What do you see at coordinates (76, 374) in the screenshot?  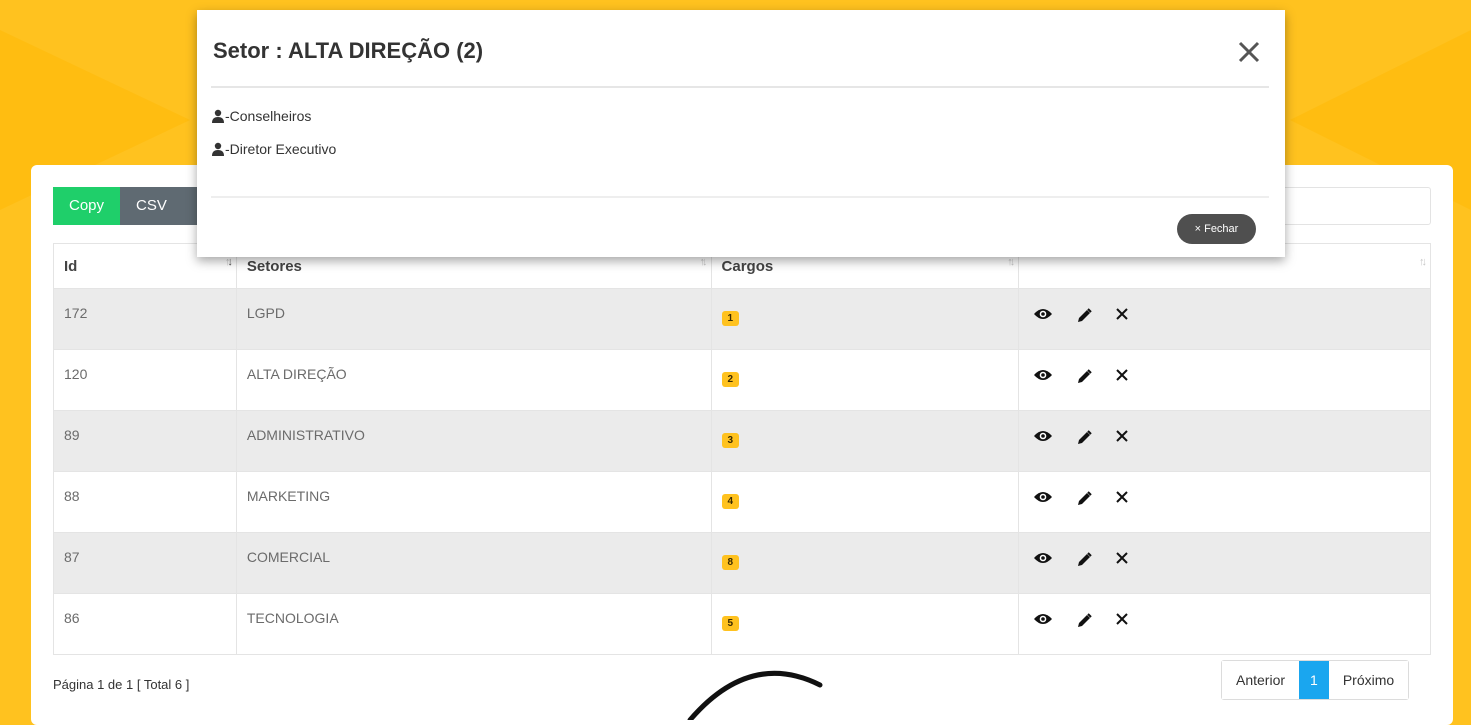 I see `id-text: 120` at bounding box center [76, 374].